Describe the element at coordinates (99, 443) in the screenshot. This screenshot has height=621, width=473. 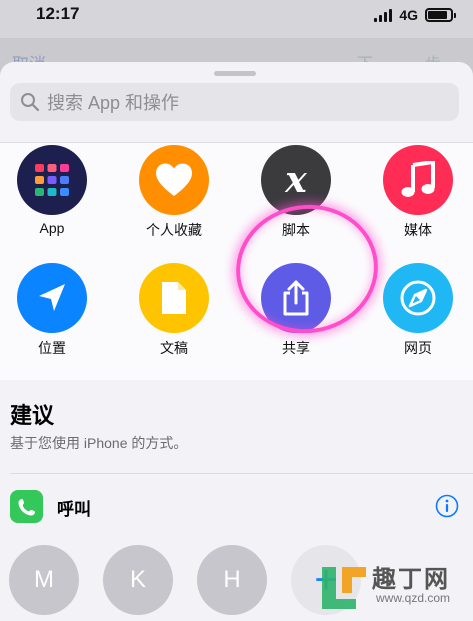
I see `suggestions-subtitle: 基于您使用 iPhone 的方式。` at that location.